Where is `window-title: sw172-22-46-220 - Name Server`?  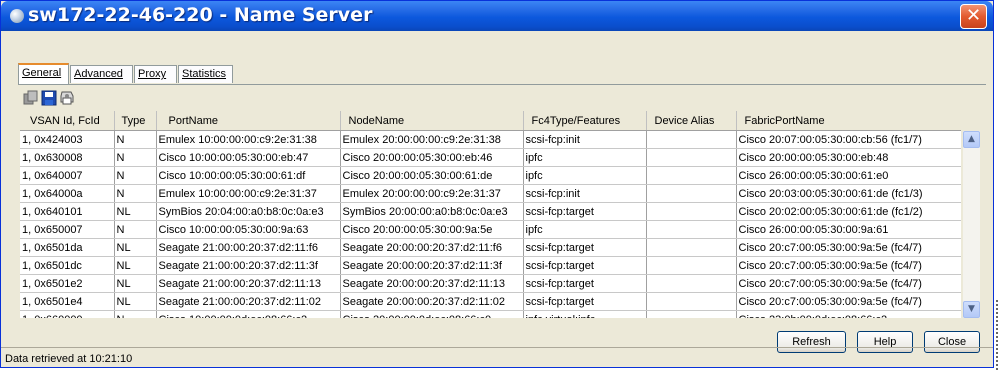
window-title: sw172-22-46-220 - Name Server is located at coordinates (200, 15).